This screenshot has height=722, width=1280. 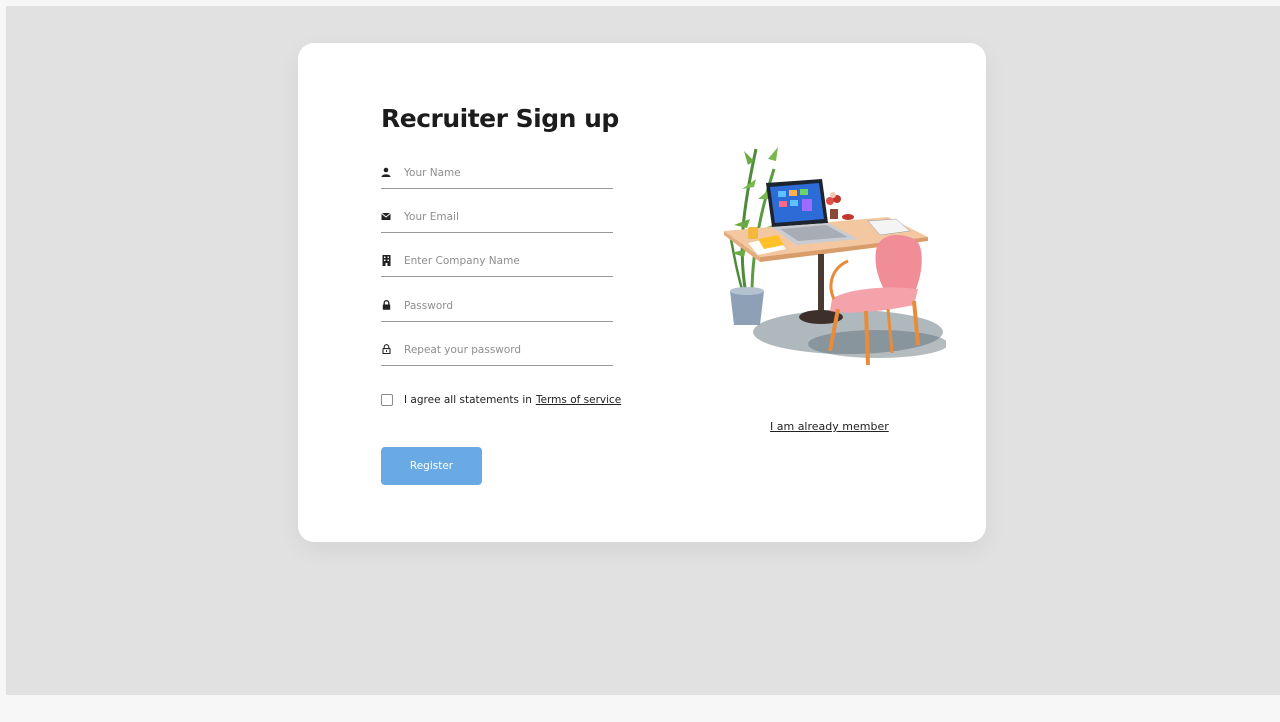 What do you see at coordinates (506, 350) in the screenshot?
I see `repeat-password-input` at bounding box center [506, 350].